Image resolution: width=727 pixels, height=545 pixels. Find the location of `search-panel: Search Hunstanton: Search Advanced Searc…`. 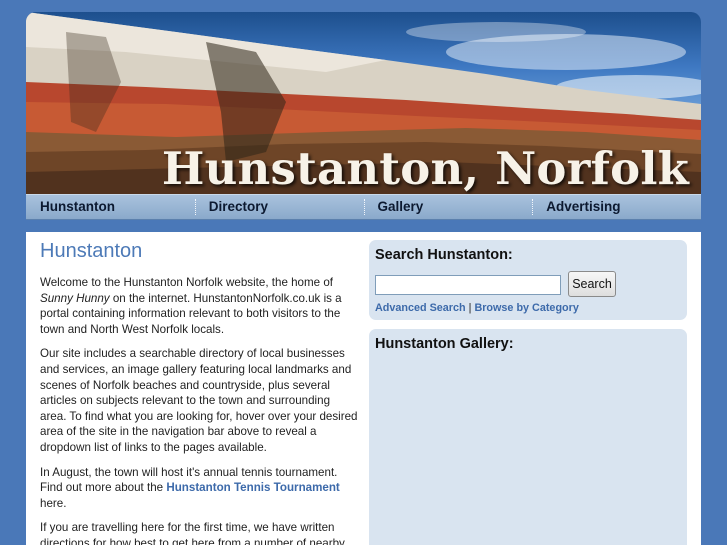

search-panel: Search Hunstanton: Search Advanced Searc… is located at coordinates (528, 280).